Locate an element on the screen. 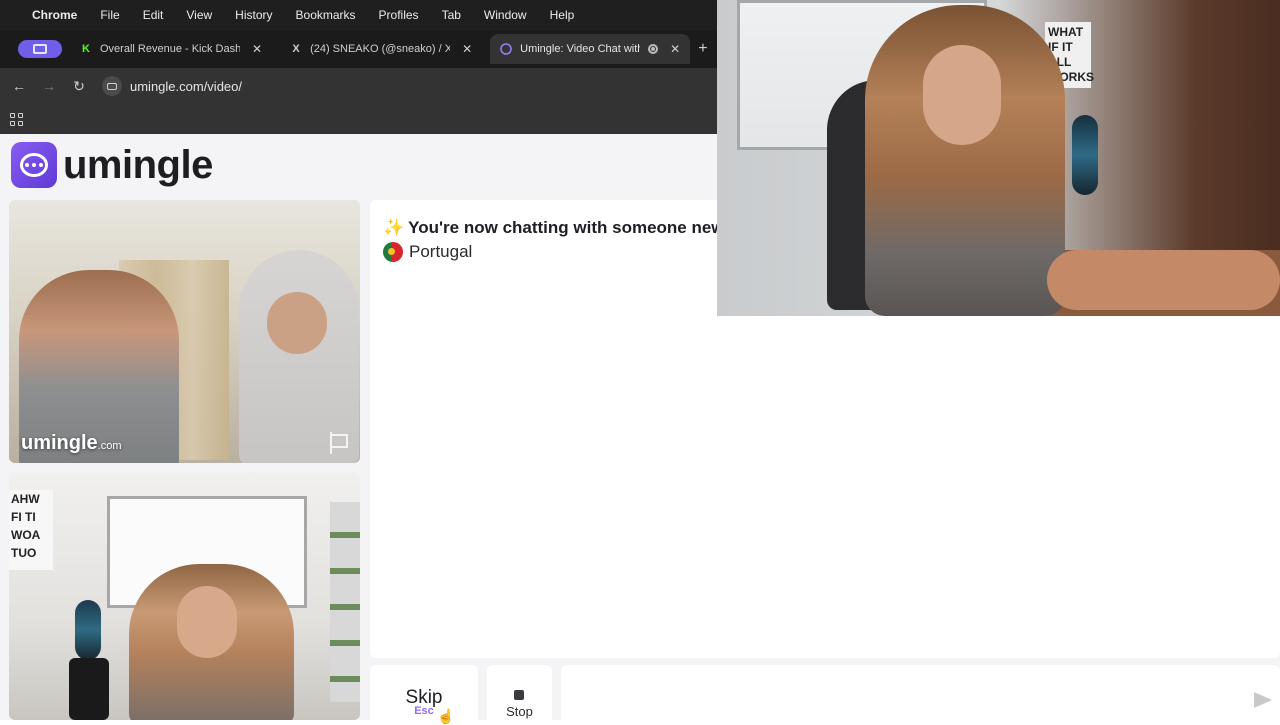 This screenshot has height=725, width=1280. site-info-icon is located at coordinates (112, 86).